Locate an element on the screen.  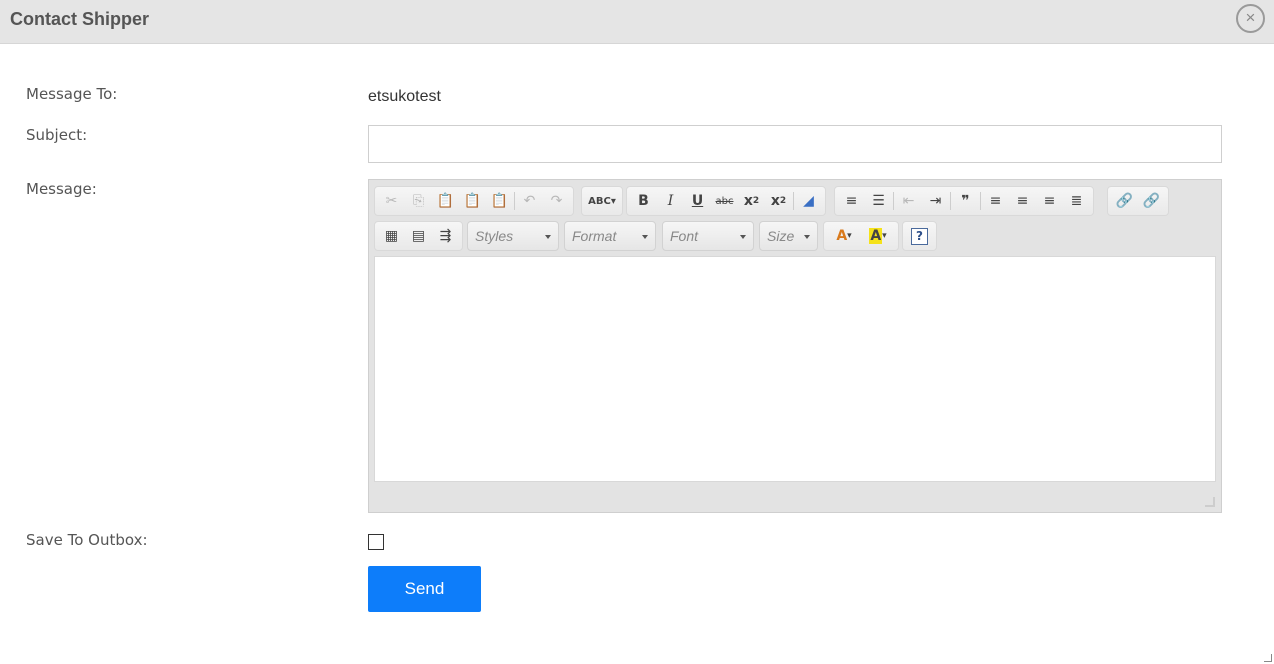
clipboard-toolbar-group: ✂ ⎘ 📋 📋 📋 ↶ ↷ is located at coordinates (474, 201).